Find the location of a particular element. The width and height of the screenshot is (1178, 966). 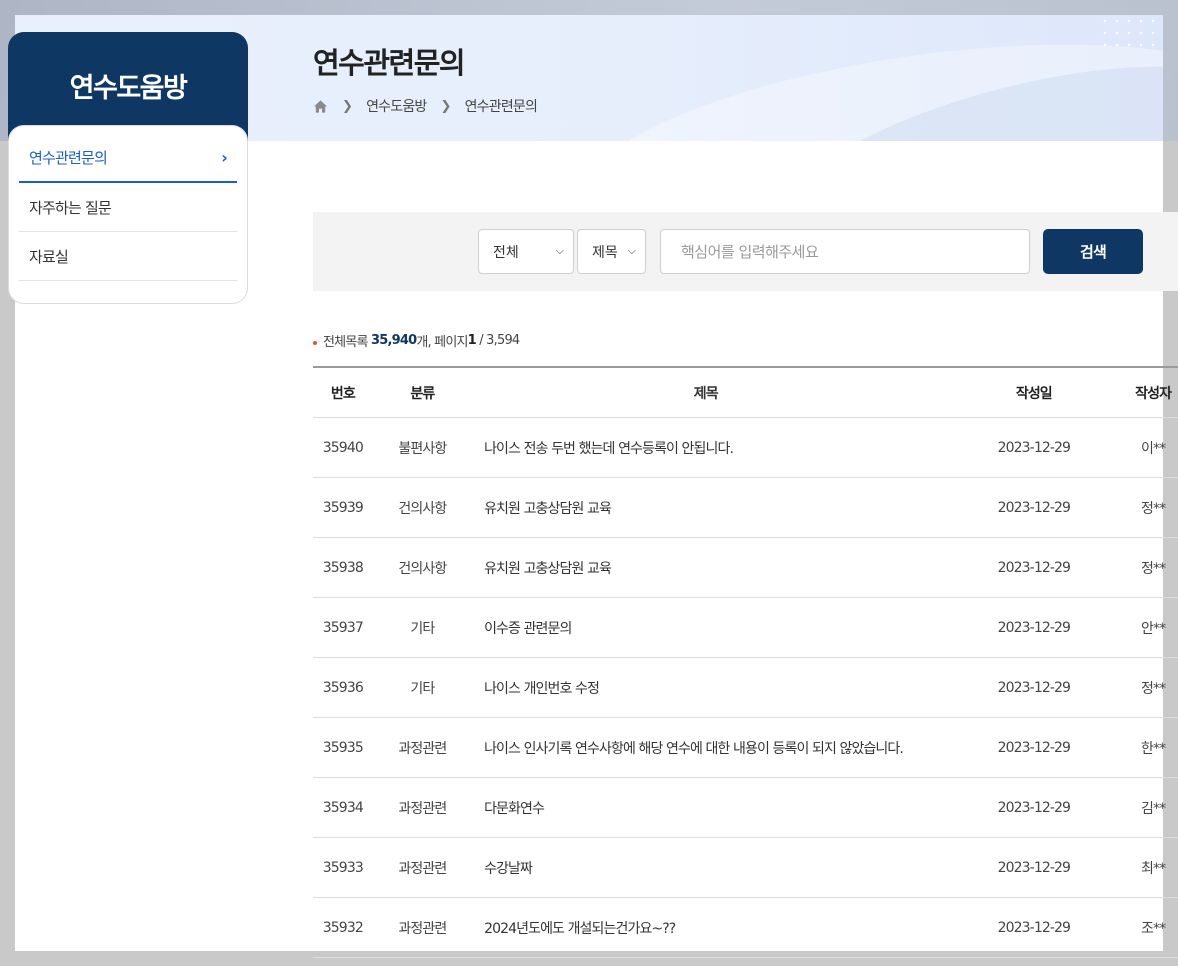

post-number: 35940 is located at coordinates (343, 447).